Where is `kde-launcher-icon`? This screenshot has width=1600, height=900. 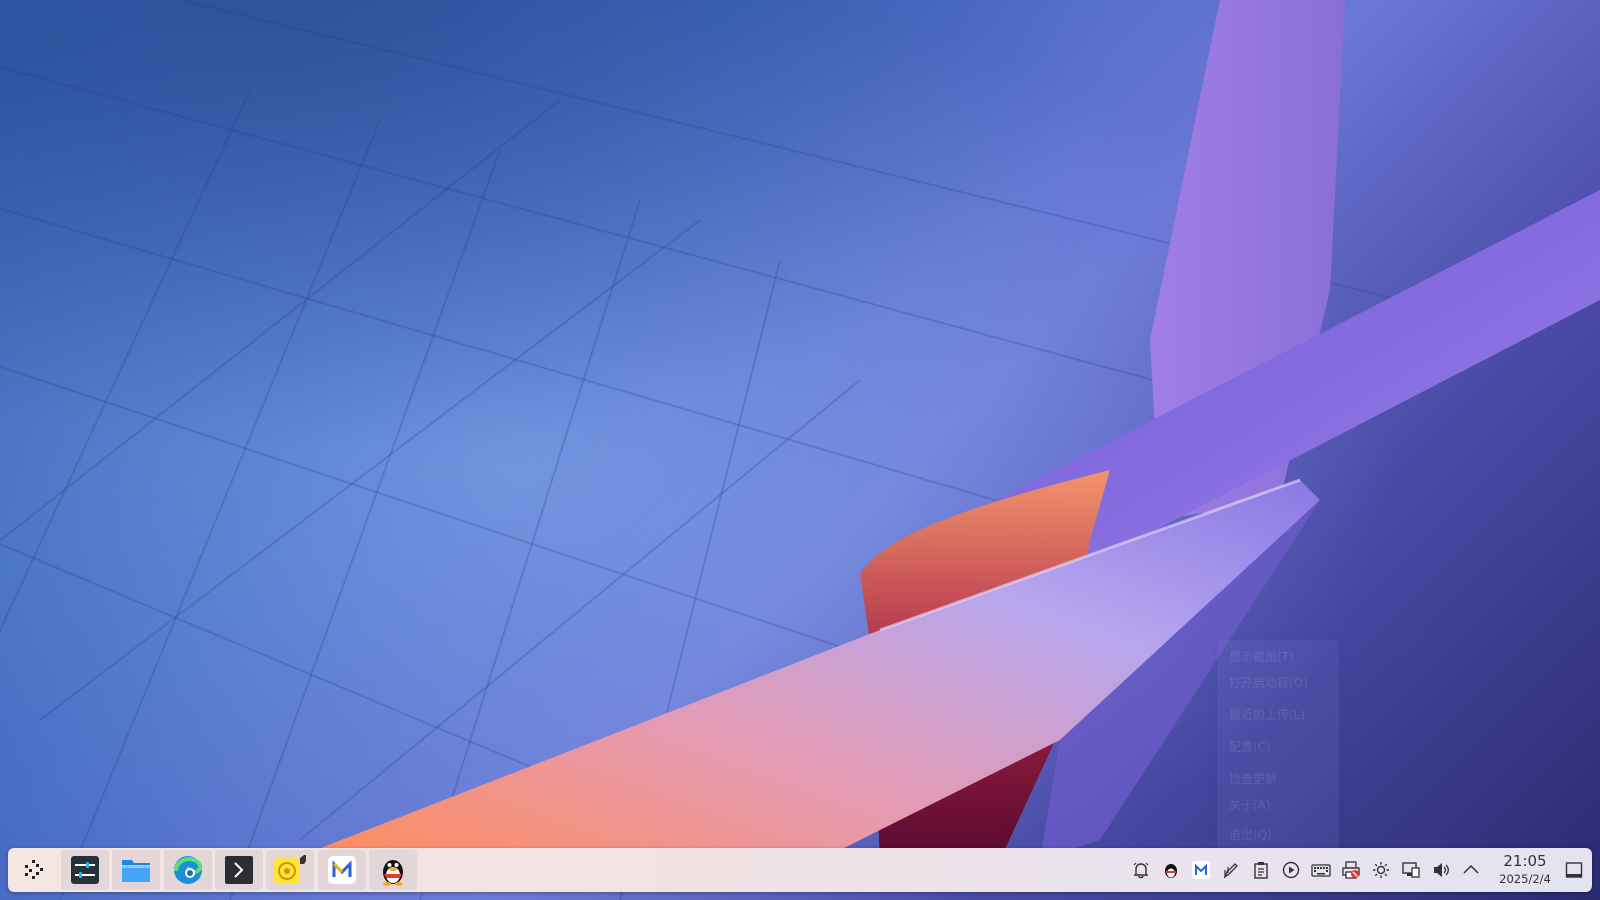 kde-launcher-icon is located at coordinates (34, 869).